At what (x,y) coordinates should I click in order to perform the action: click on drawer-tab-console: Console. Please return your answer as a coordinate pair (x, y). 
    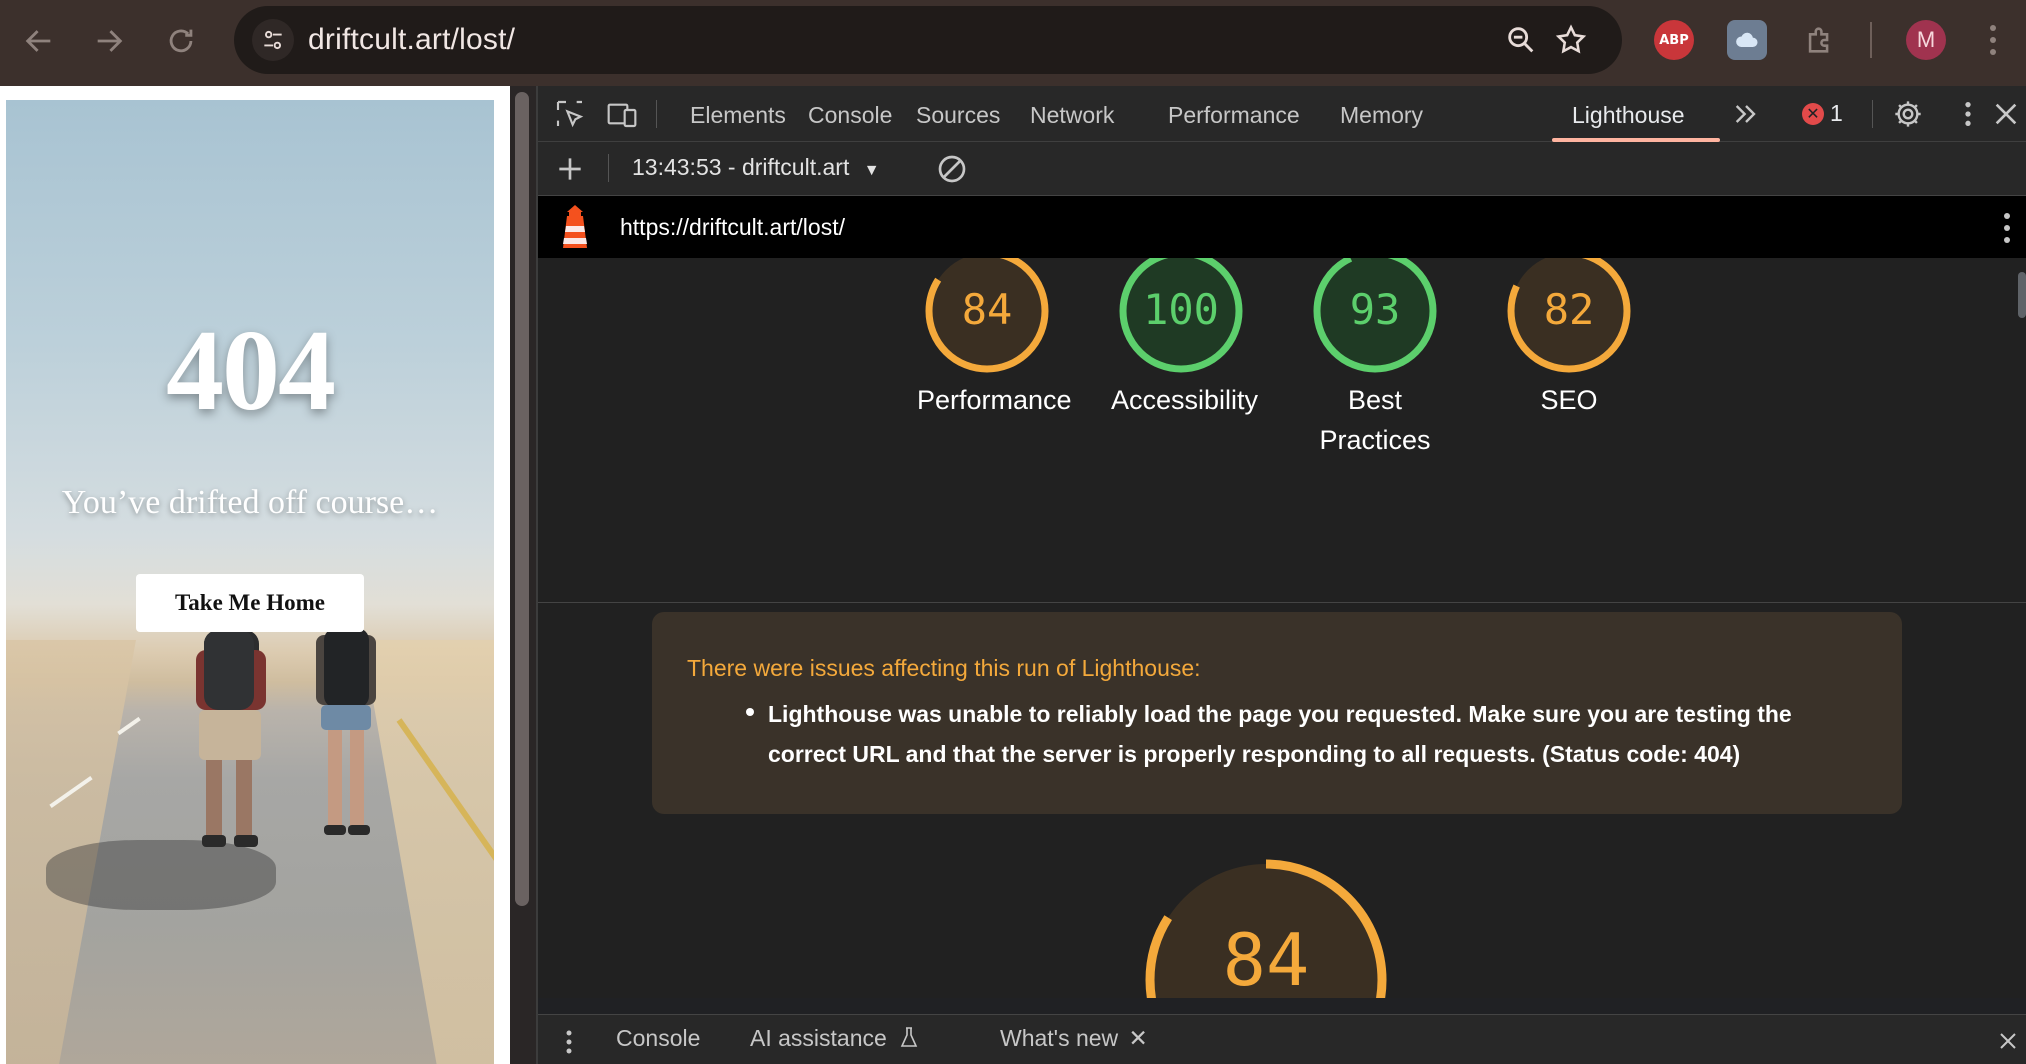
    Looking at the image, I should click on (658, 1038).